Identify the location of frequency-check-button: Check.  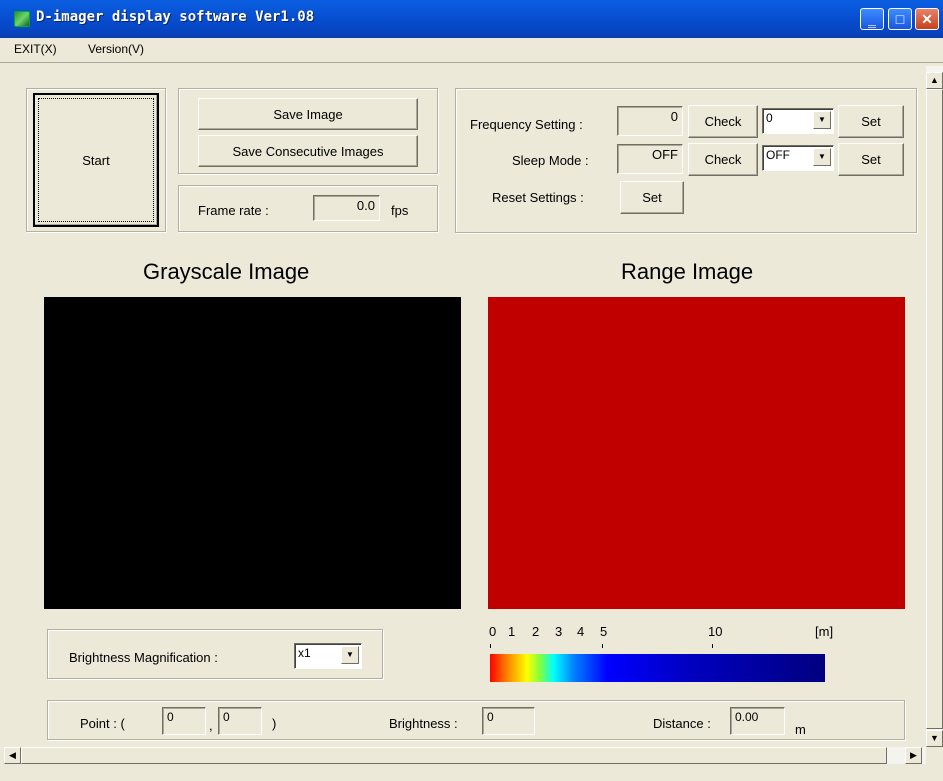
(723, 121).